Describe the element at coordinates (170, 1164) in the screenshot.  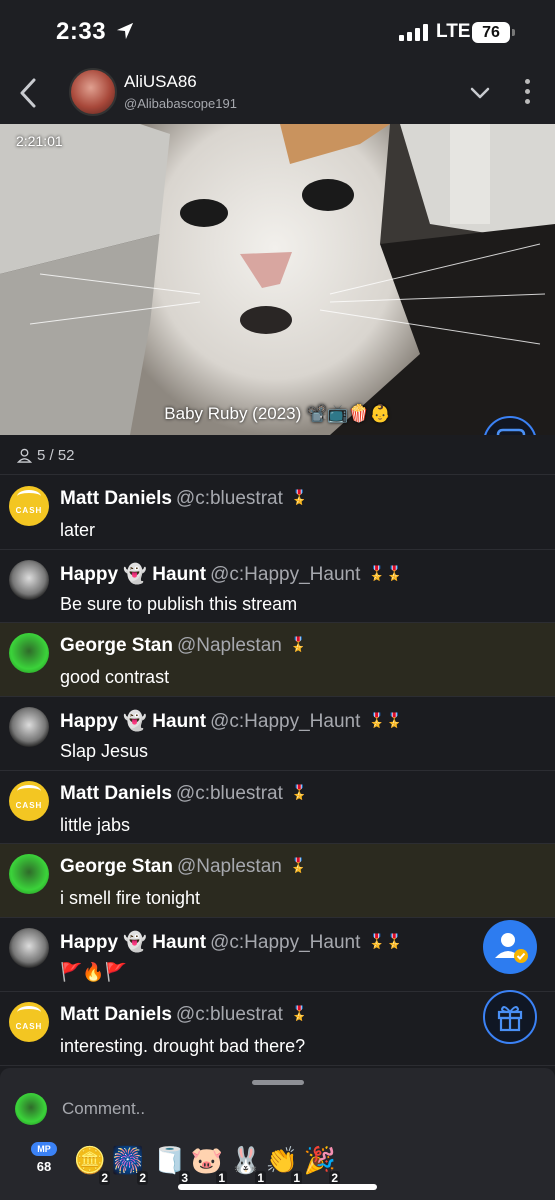
I see `gift-item: 🧻 3` at that location.